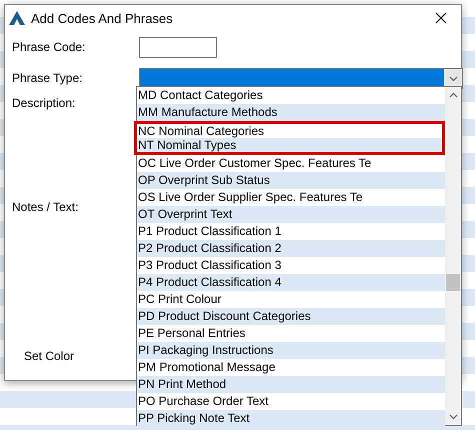  What do you see at coordinates (291, 384) in the screenshot?
I see `dropdown-option: PN Print Method` at bounding box center [291, 384].